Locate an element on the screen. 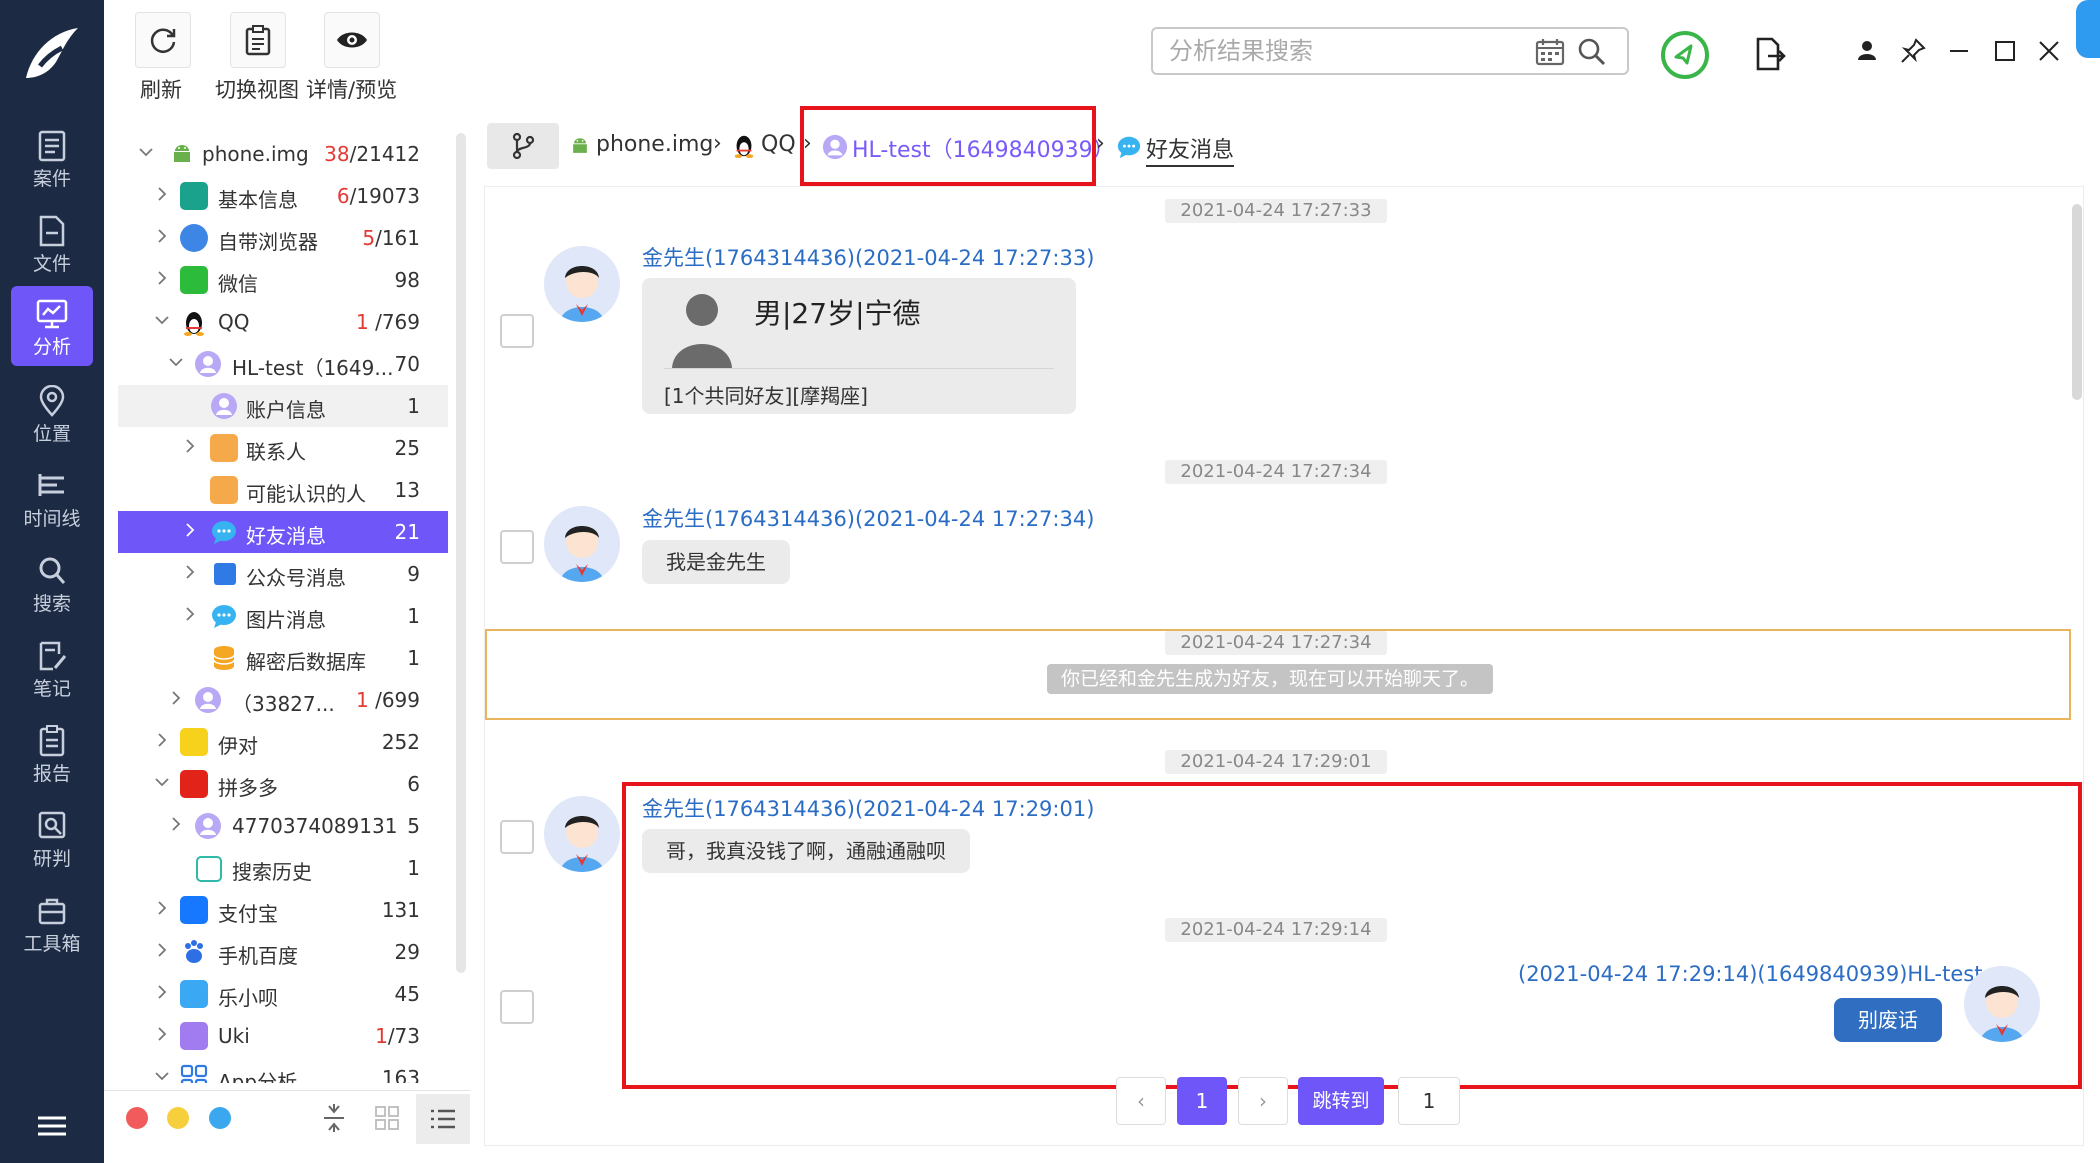  tree-row-decrypted-db: 解密后数据库 1 is located at coordinates (283, 658).